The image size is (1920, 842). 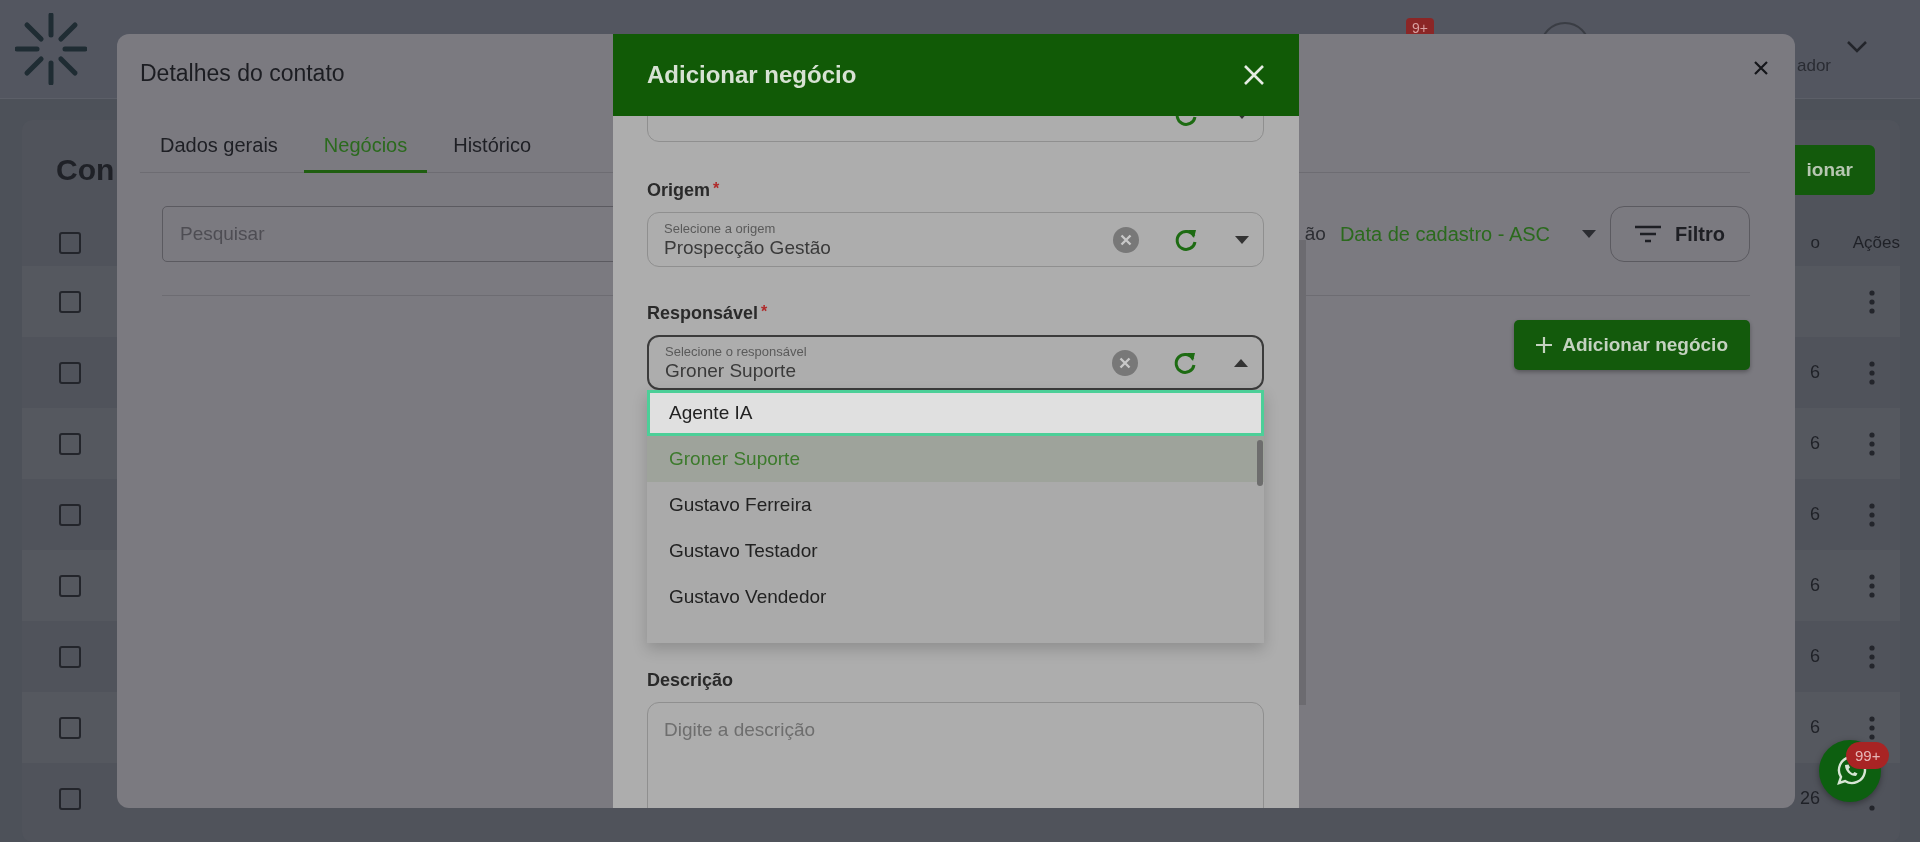 What do you see at coordinates (955, 505) in the screenshot?
I see `dropdown-option: Gustavo Ferreira` at bounding box center [955, 505].